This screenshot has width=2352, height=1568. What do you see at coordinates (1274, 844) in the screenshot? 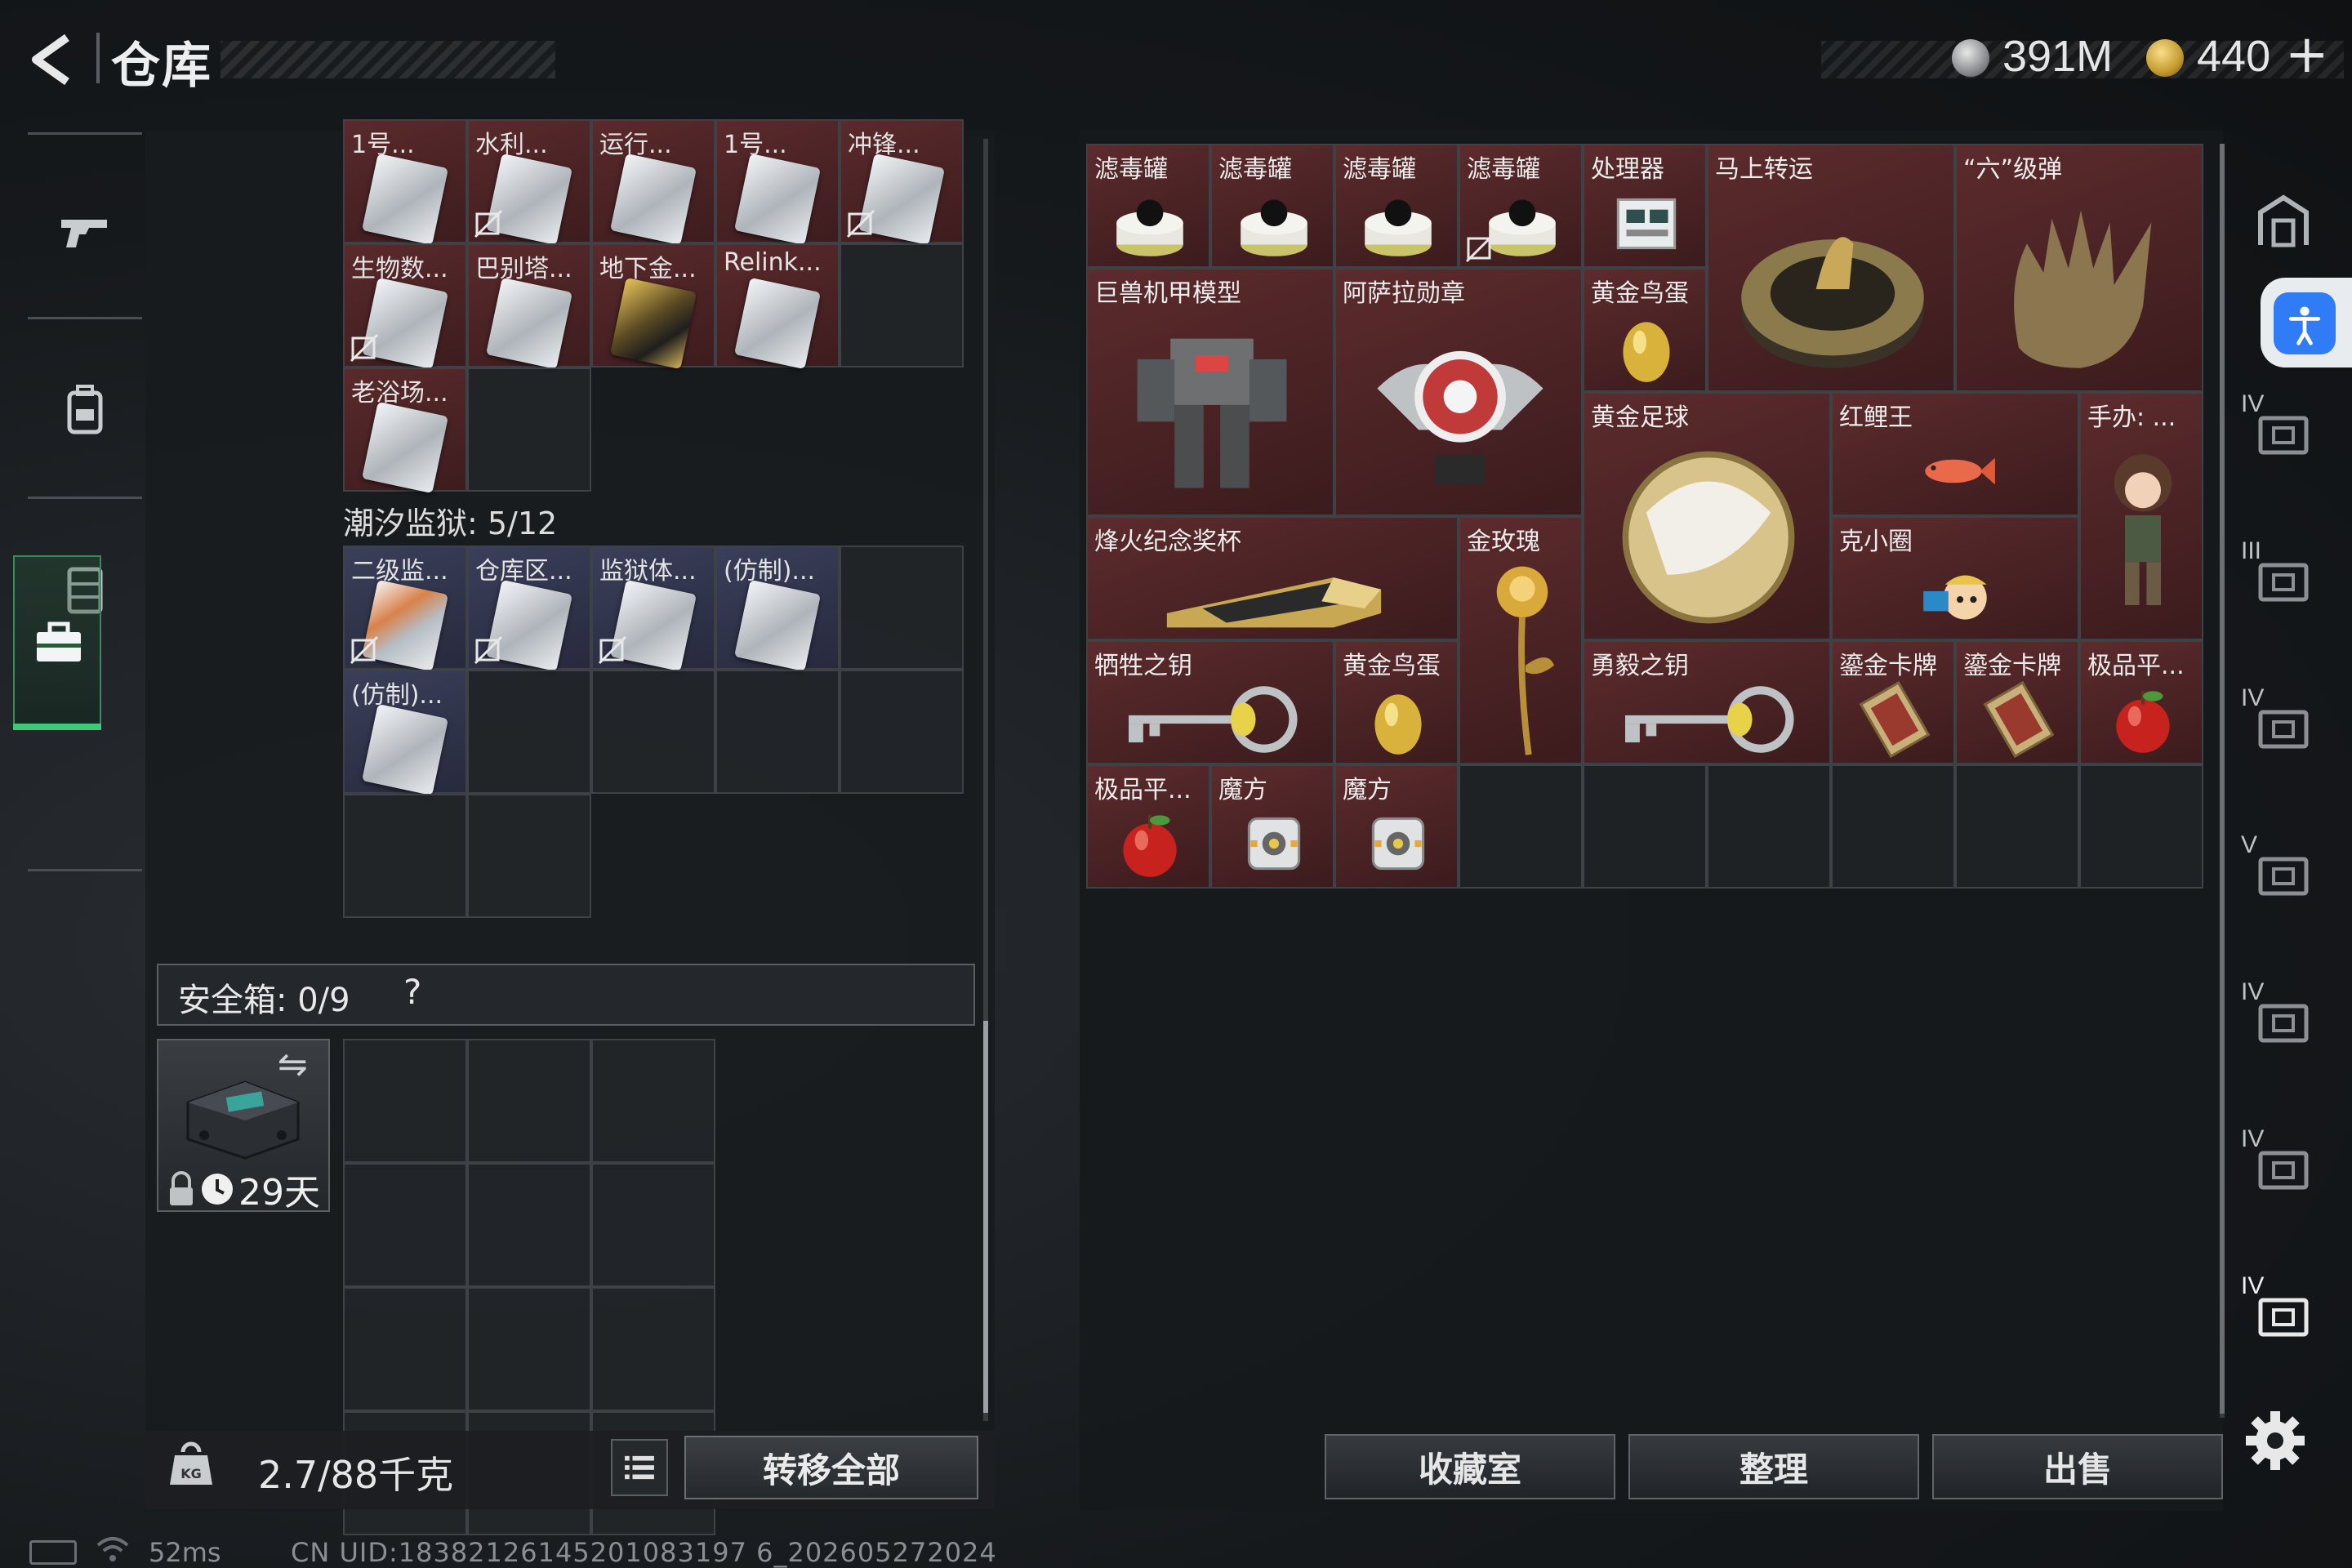
I see `cube-icon` at bounding box center [1274, 844].